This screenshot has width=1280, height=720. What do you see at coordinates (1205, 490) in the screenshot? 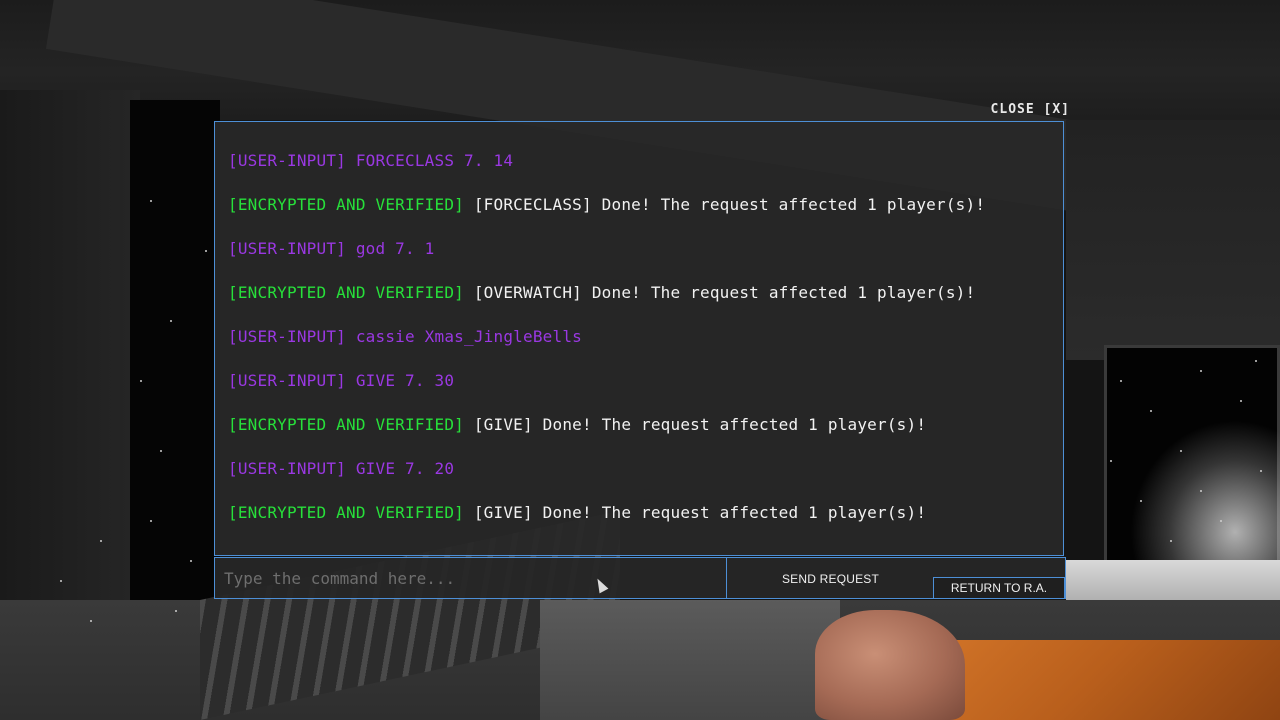
I see `window-light-glow` at bounding box center [1205, 490].